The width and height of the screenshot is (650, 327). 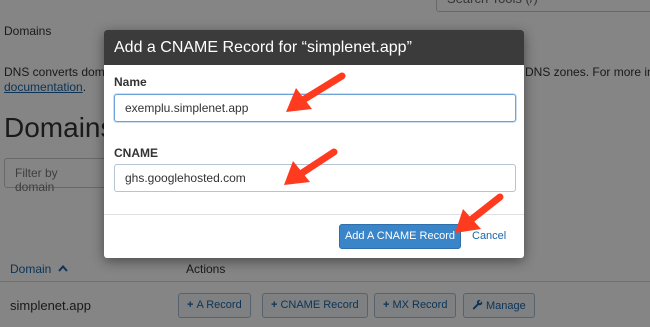 I want to click on cname-input, so click(x=315, y=178).